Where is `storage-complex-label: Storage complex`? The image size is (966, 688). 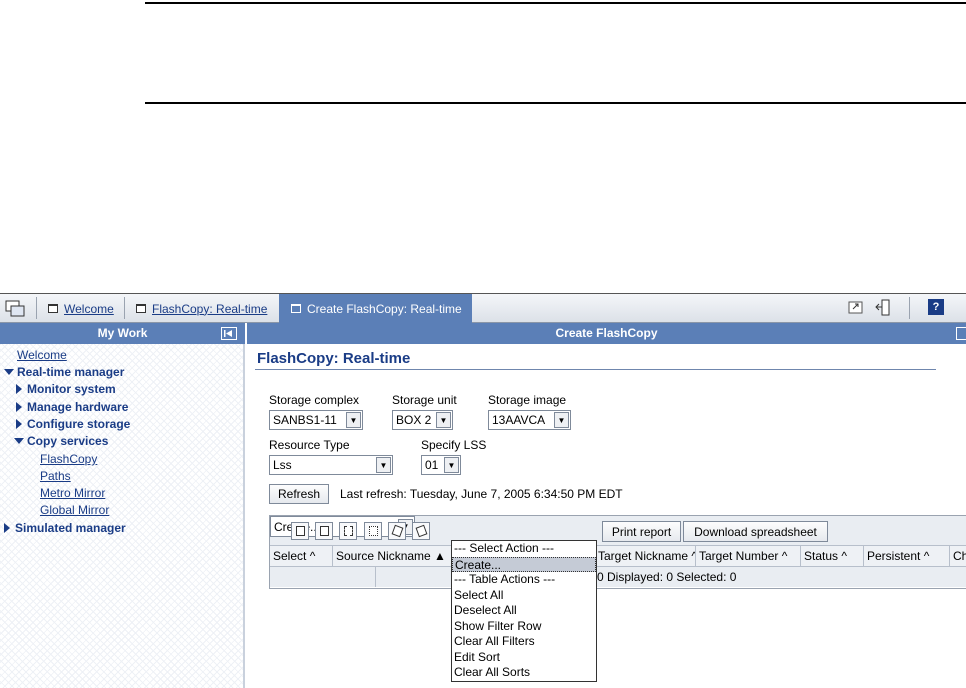 storage-complex-label: Storage complex is located at coordinates (314, 400).